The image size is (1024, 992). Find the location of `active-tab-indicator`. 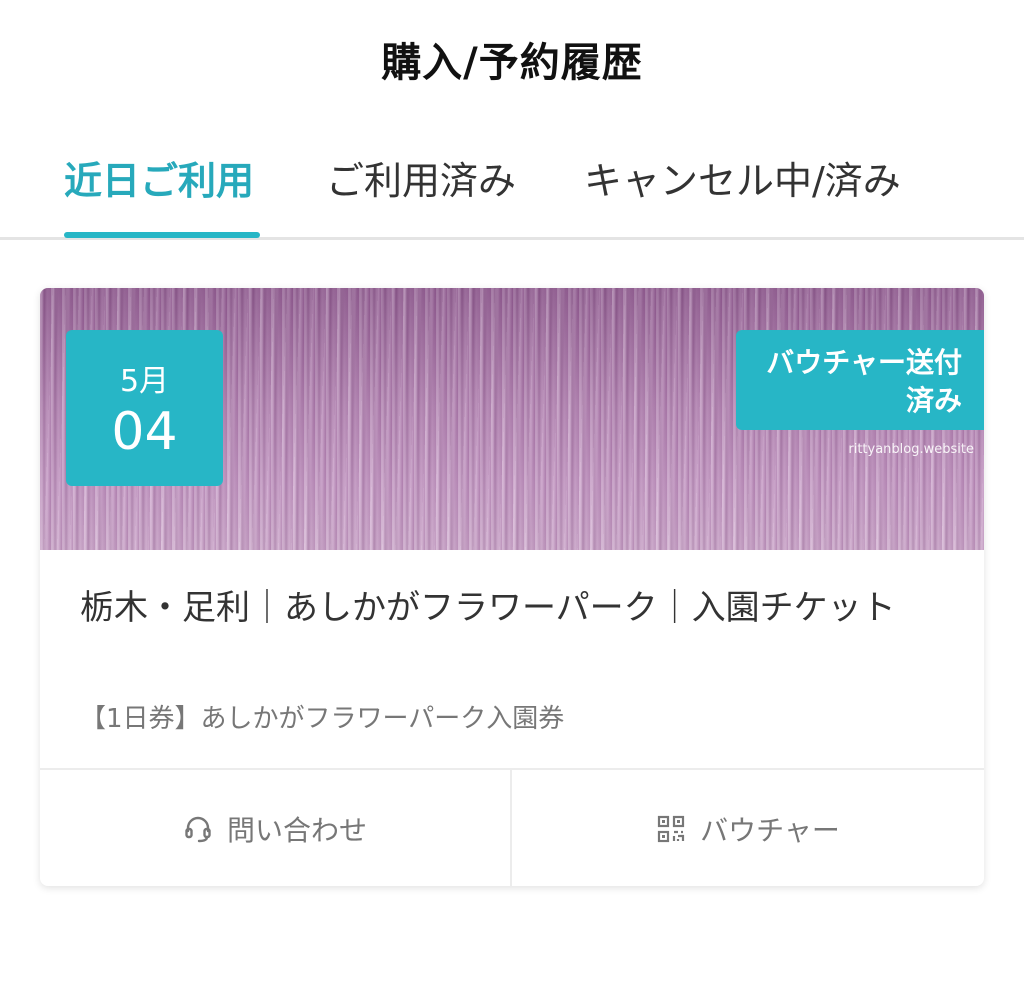

active-tab-indicator is located at coordinates (162, 235).